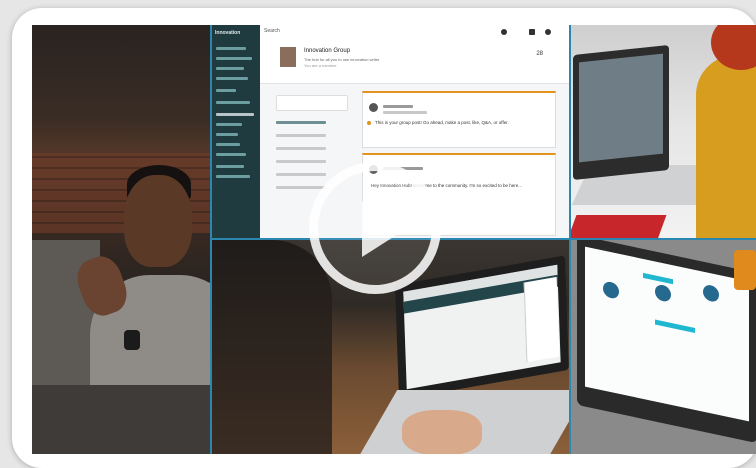 This screenshot has width=756, height=468. What do you see at coordinates (414, 32) in the screenshot?
I see `app-topbar: Search` at bounding box center [414, 32].